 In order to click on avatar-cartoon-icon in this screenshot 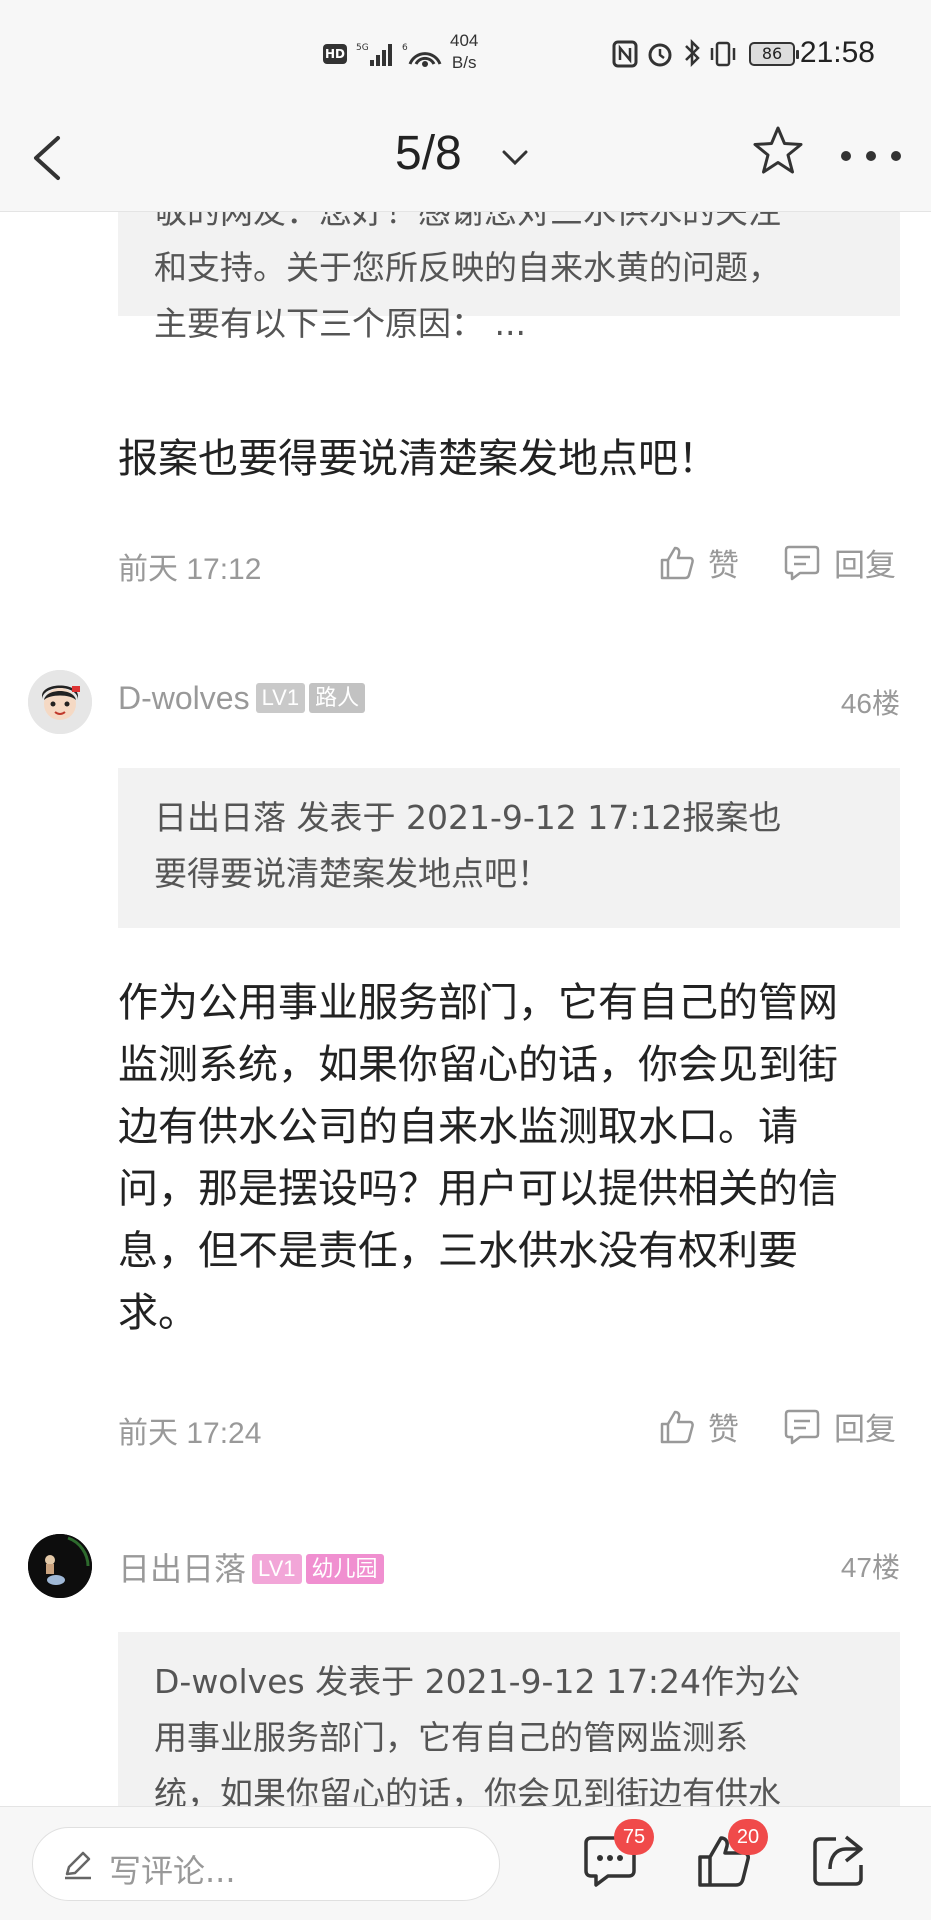, I will do `click(60, 702)`.